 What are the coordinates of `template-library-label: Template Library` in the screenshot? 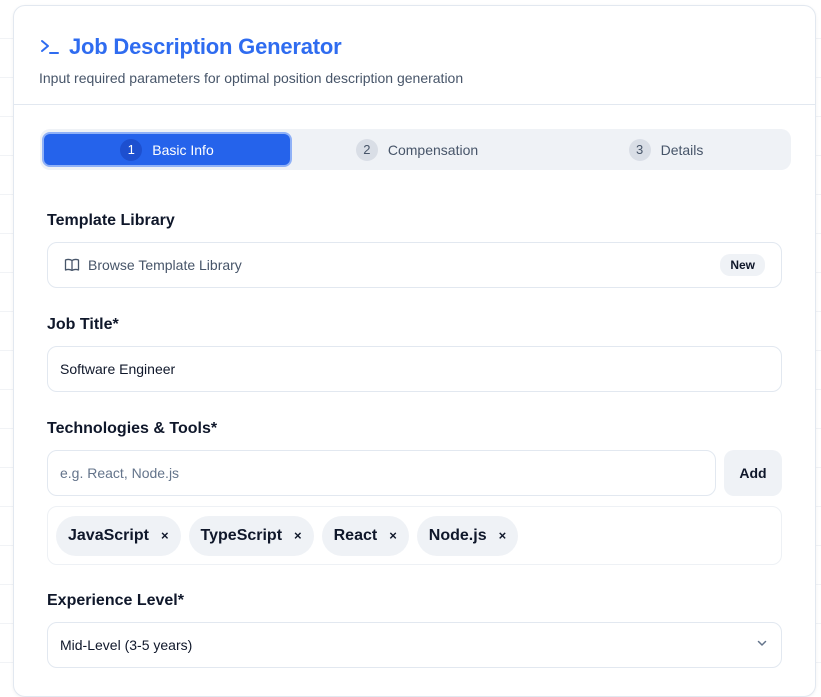 It's located at (111, 220).